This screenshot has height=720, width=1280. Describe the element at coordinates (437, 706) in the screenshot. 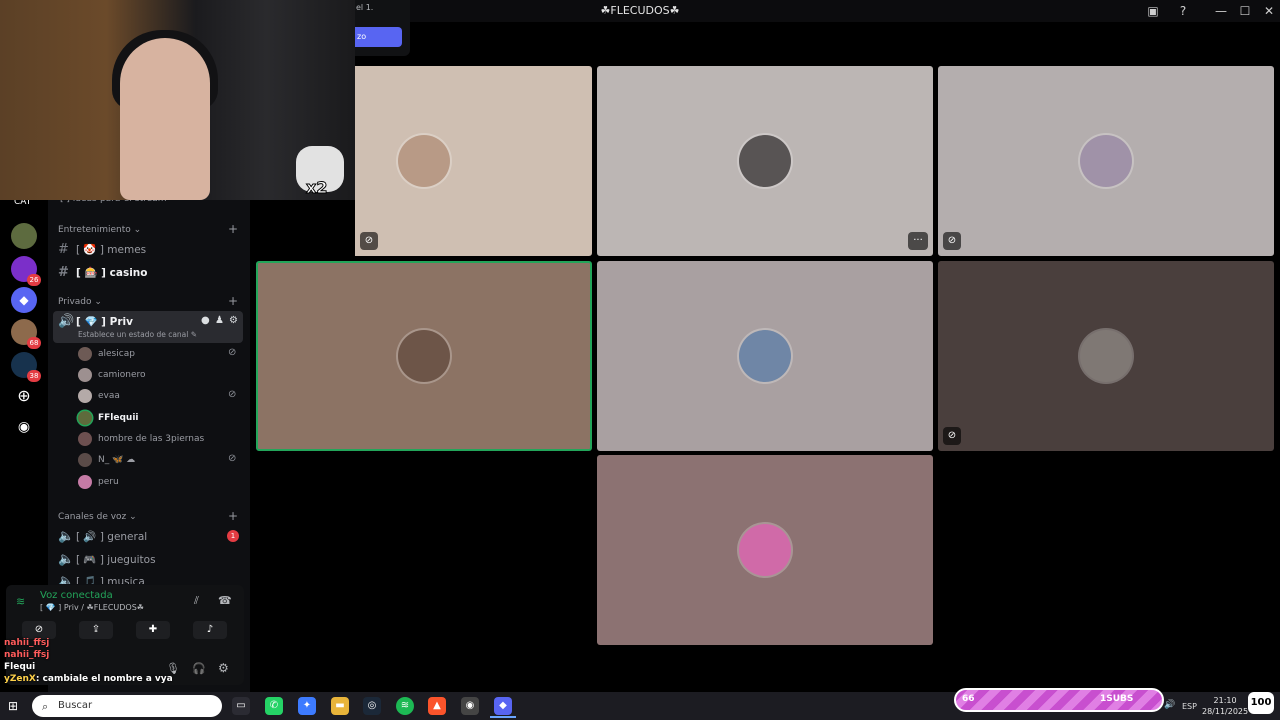

I see `brave-icon: ▲` at that location.